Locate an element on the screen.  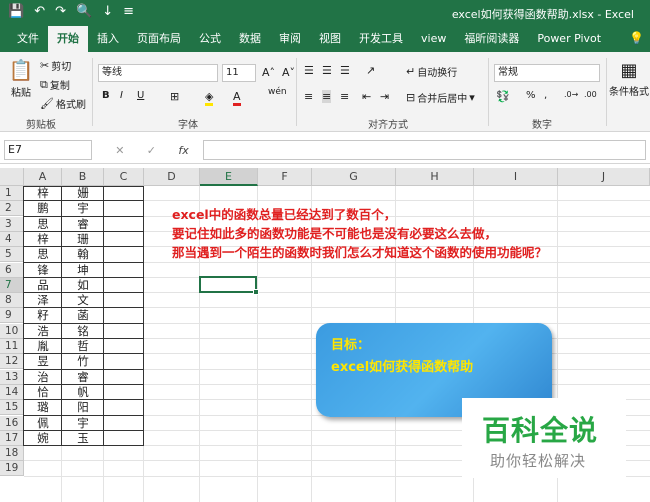
row-header: 15 is located at coordinates (12, 408).